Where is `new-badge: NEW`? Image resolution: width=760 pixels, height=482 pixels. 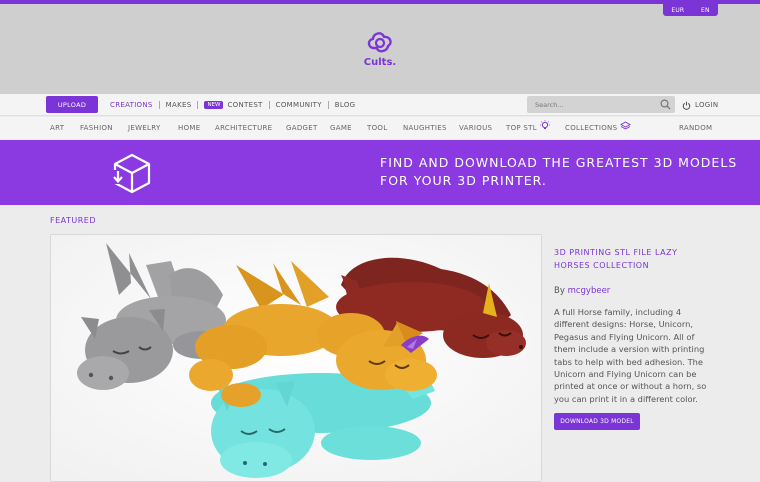 new-badge: NEW is located at coordinates (214, 105).